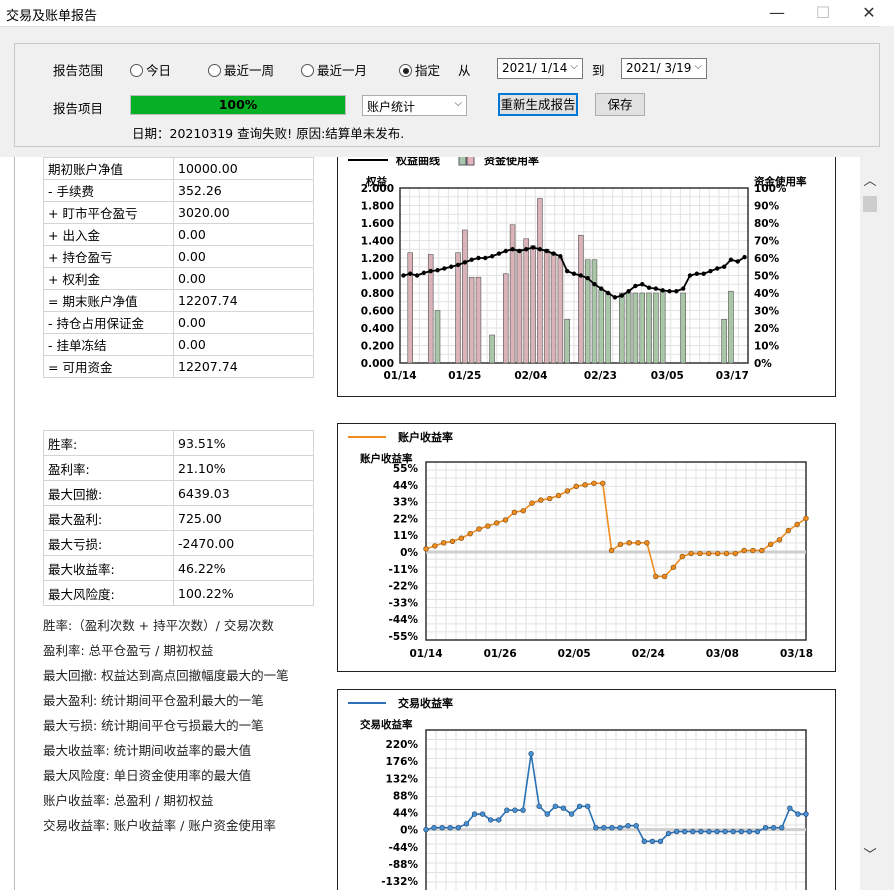  Describe the element at coordinates (150, 69) in the screenshot. I see `radio-today: 今日` at that location.